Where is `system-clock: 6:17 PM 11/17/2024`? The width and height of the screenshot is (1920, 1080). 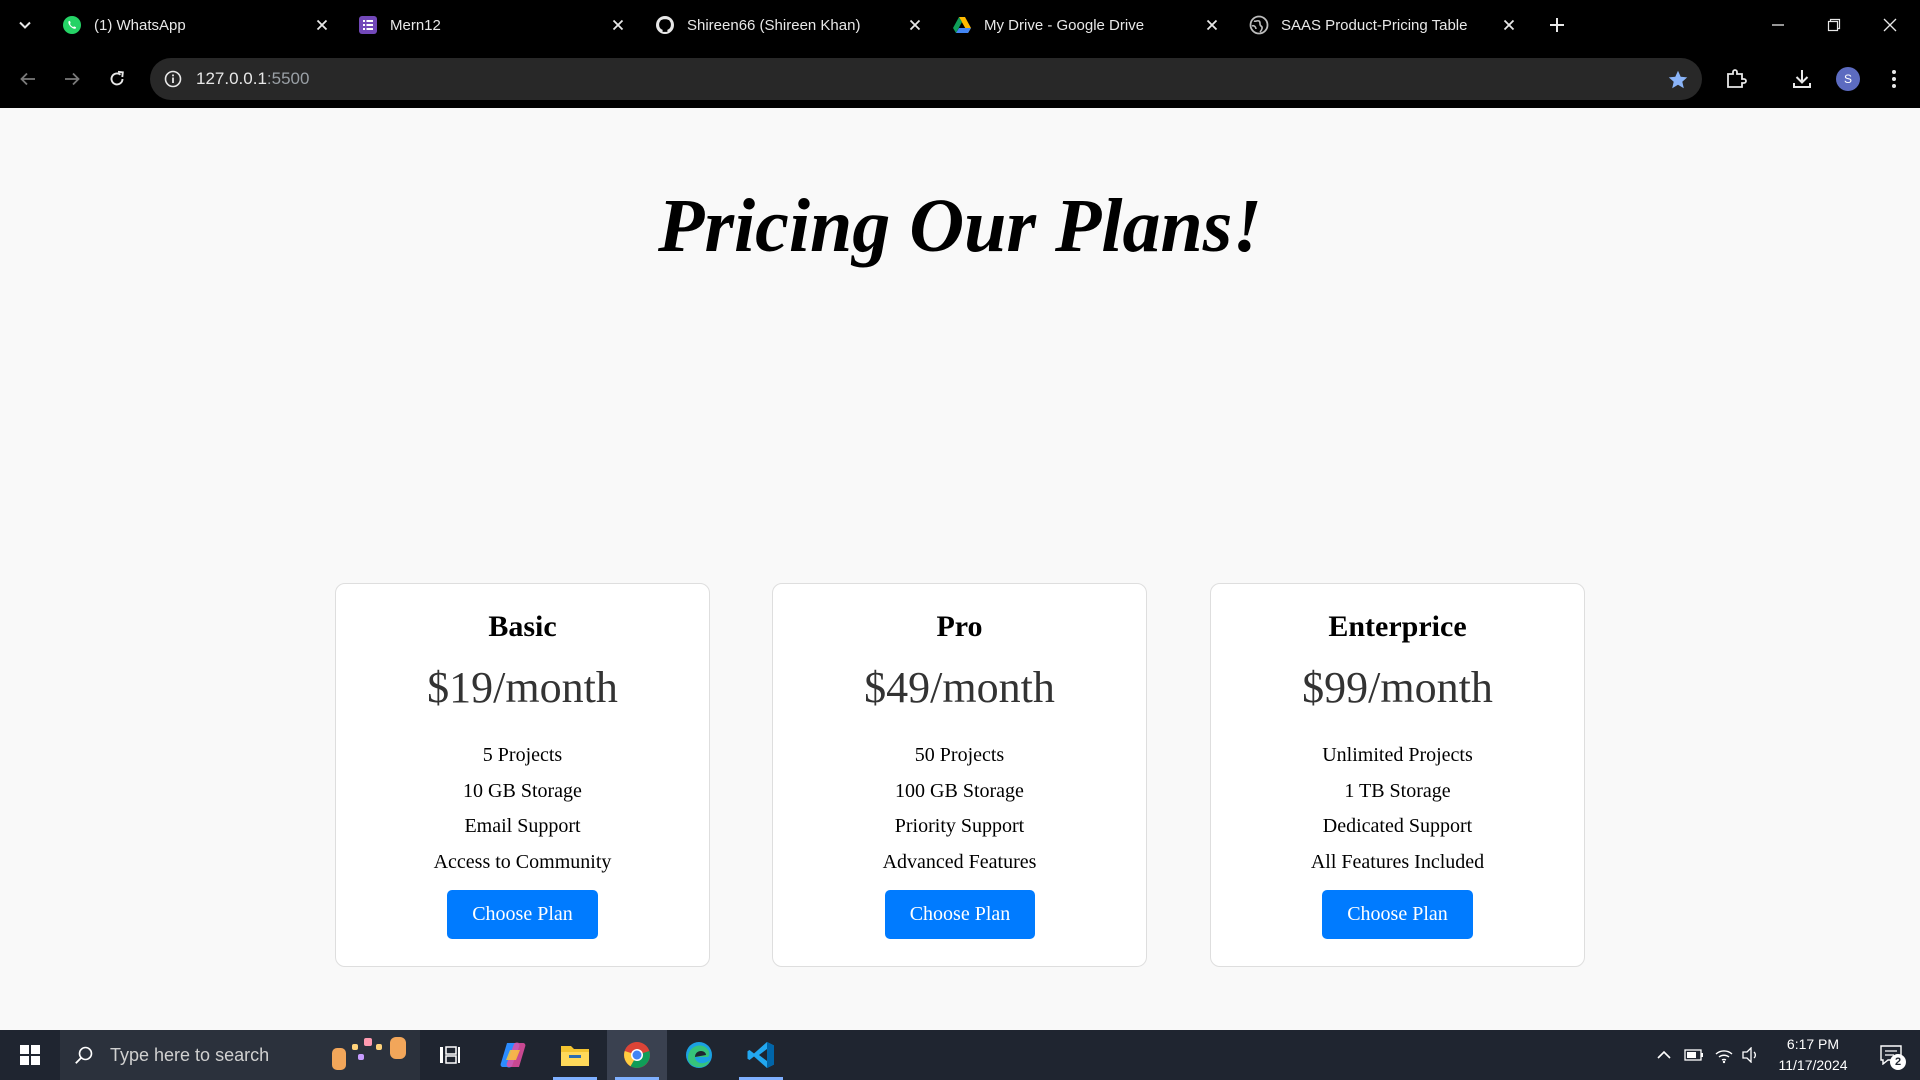 system-clock: 6:17 PM 11/17/2024 is located at coordinates (1813, 1055).